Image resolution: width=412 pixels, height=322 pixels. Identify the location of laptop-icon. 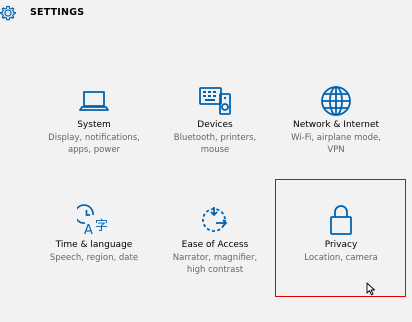
(94, 101).